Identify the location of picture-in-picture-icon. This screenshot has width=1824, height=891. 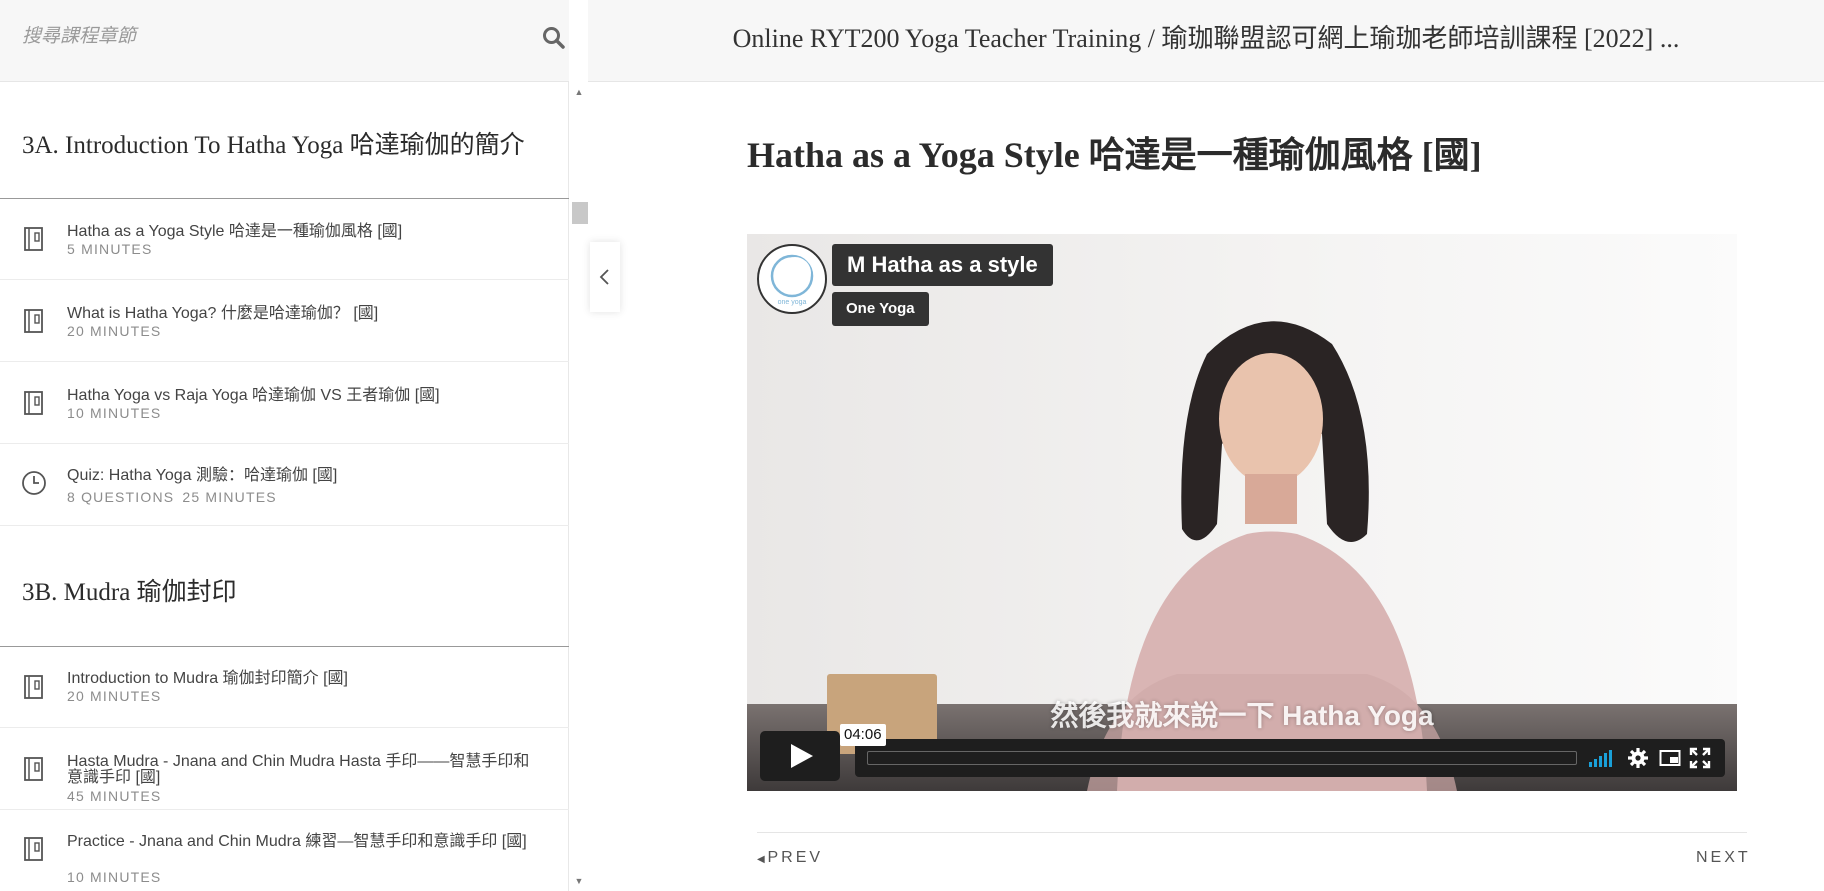
(1670, 758).